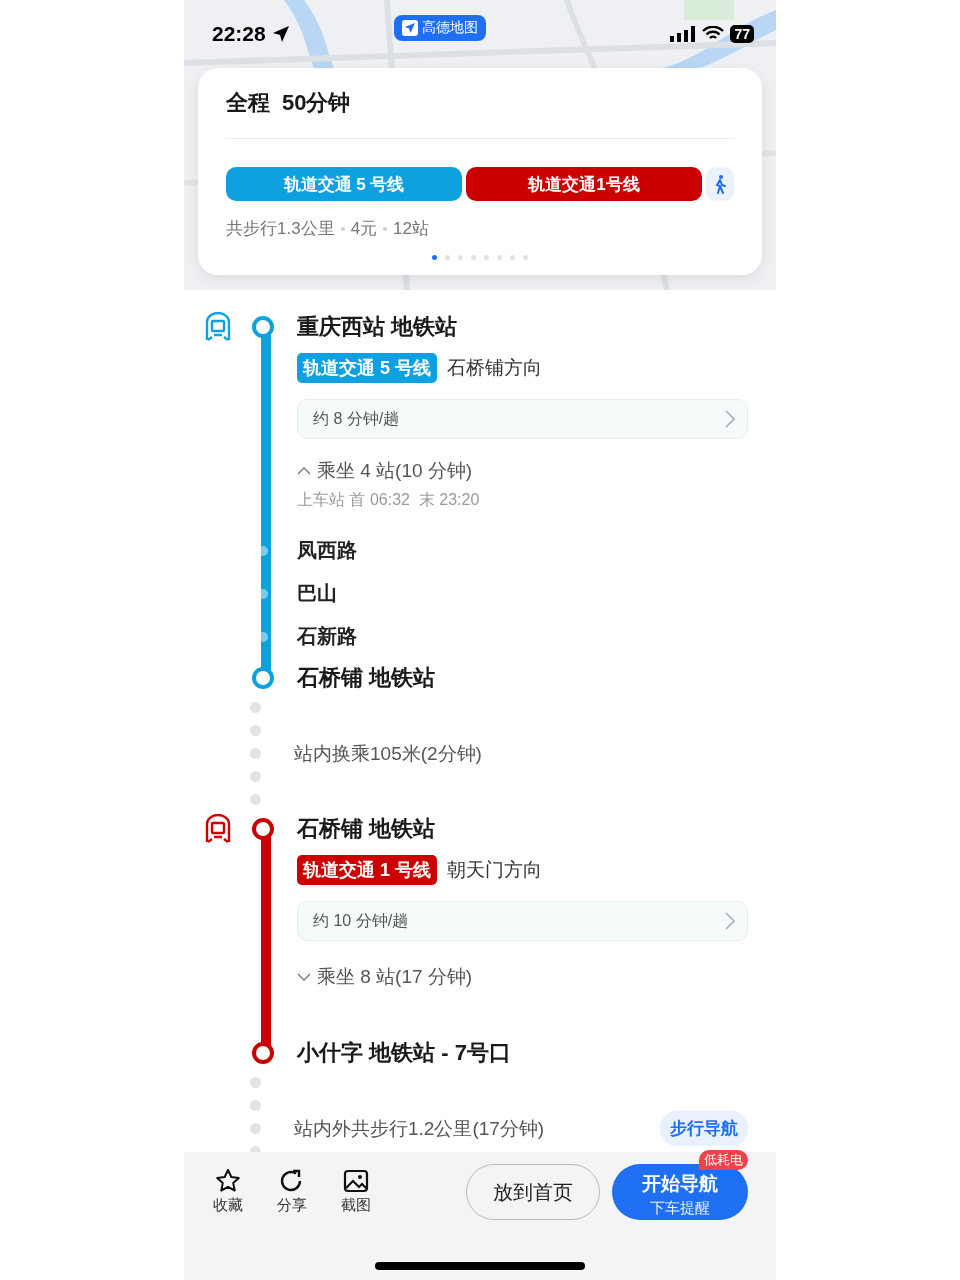 This screenshot has height=1280, width=960. What do you see at coordinates (522, 921) in the screenshot?
I see `frequency-row: 约 10 分钟/趟` at bounding box center [522, 921].